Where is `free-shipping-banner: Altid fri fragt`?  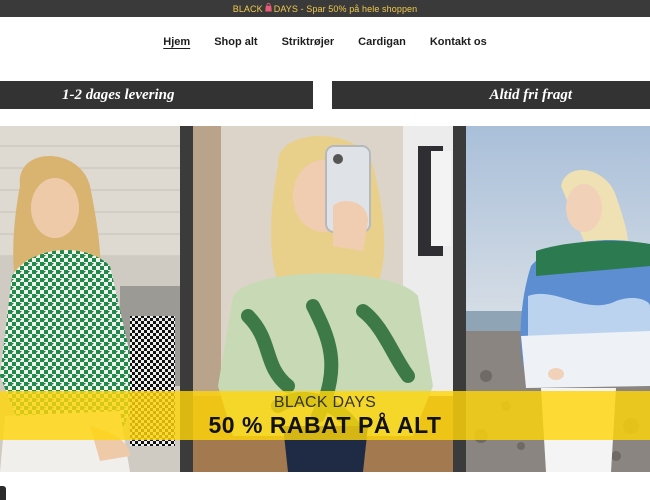
free-shipping-banner: Altid fri fragt is located at coordinates (491, 95).